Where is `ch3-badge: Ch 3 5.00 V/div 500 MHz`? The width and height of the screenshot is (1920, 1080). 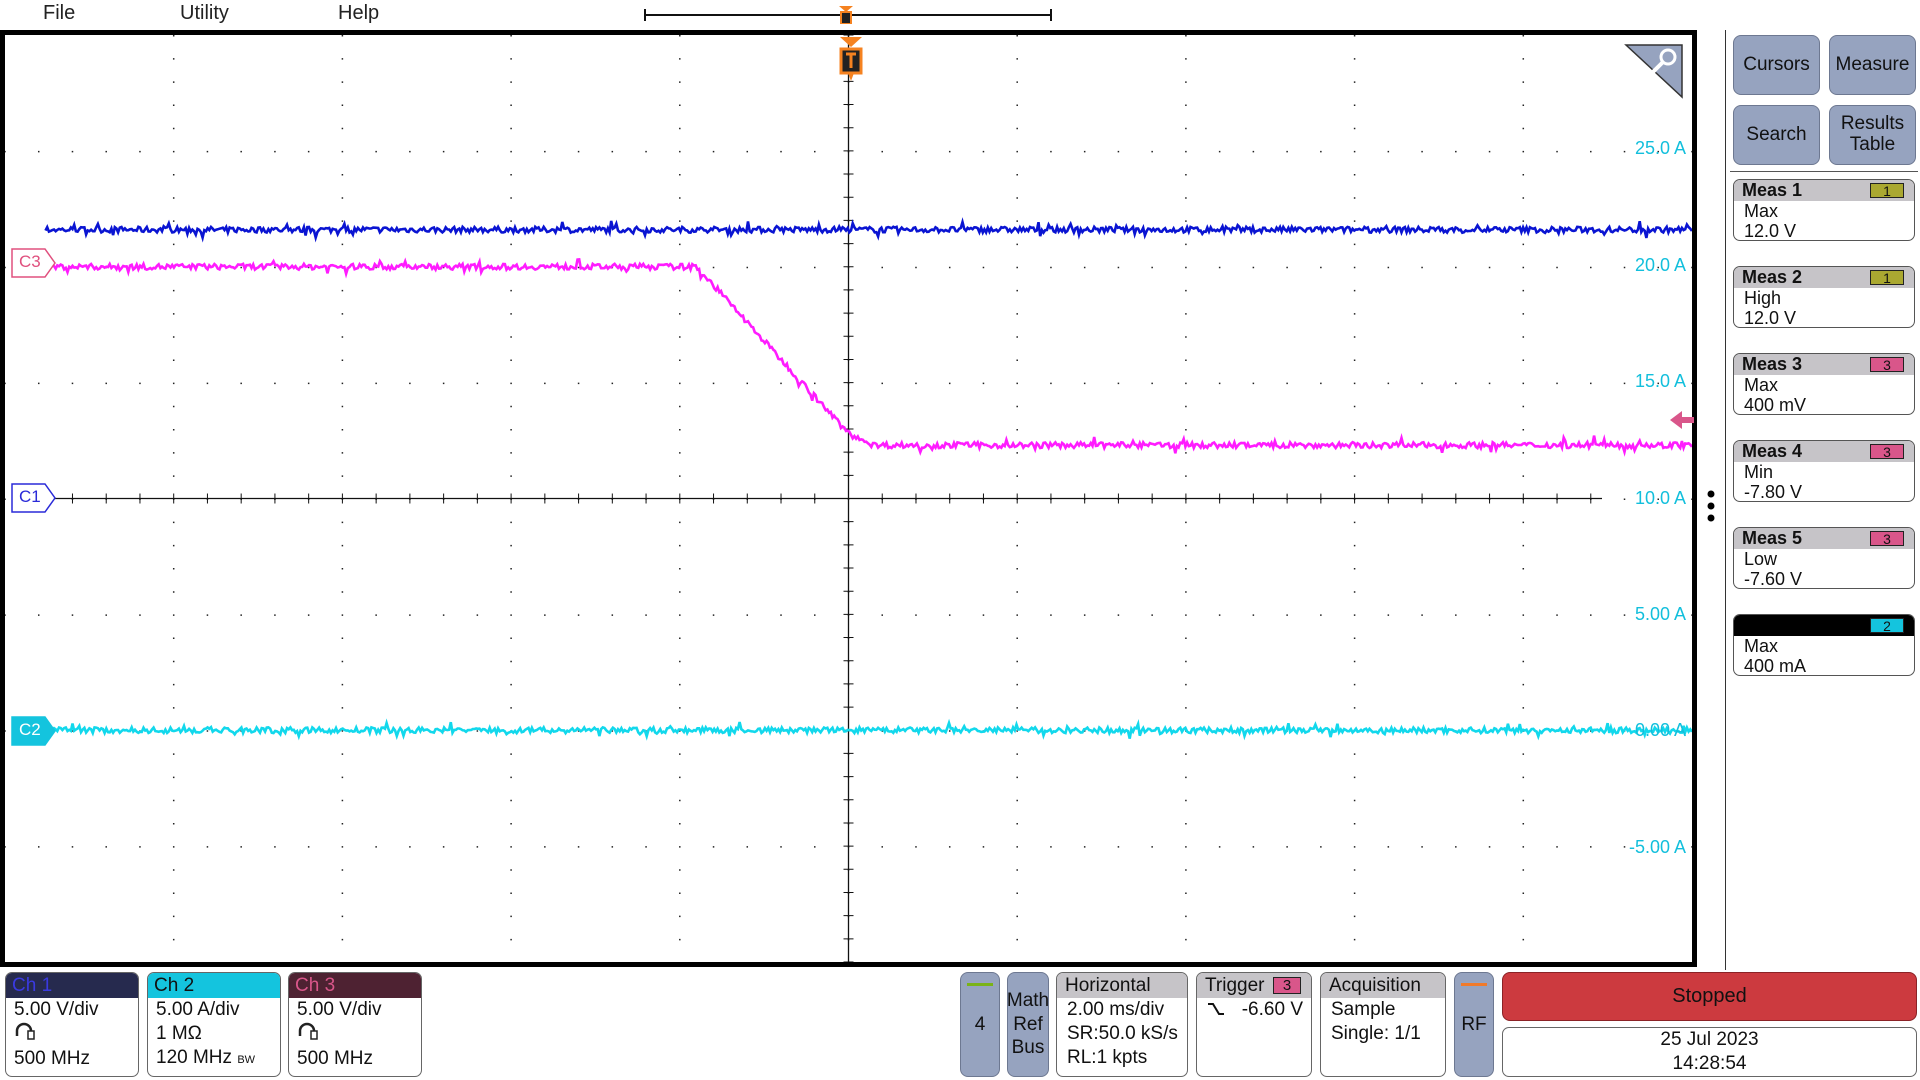
ch3-badge: Ch 3 5.00 V/div 500 MHz is located at coordinates (355, 1024).